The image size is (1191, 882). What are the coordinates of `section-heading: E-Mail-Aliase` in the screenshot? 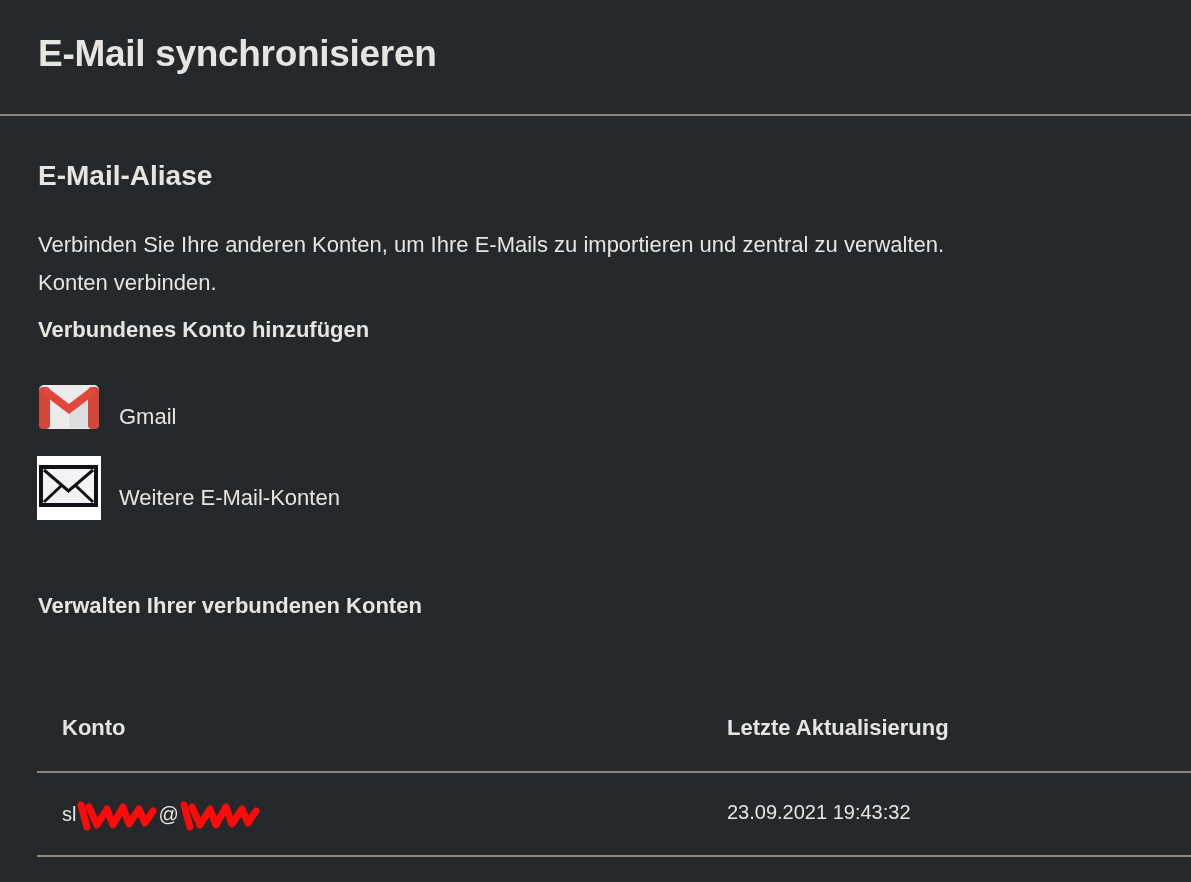 It's located at (125, 176).